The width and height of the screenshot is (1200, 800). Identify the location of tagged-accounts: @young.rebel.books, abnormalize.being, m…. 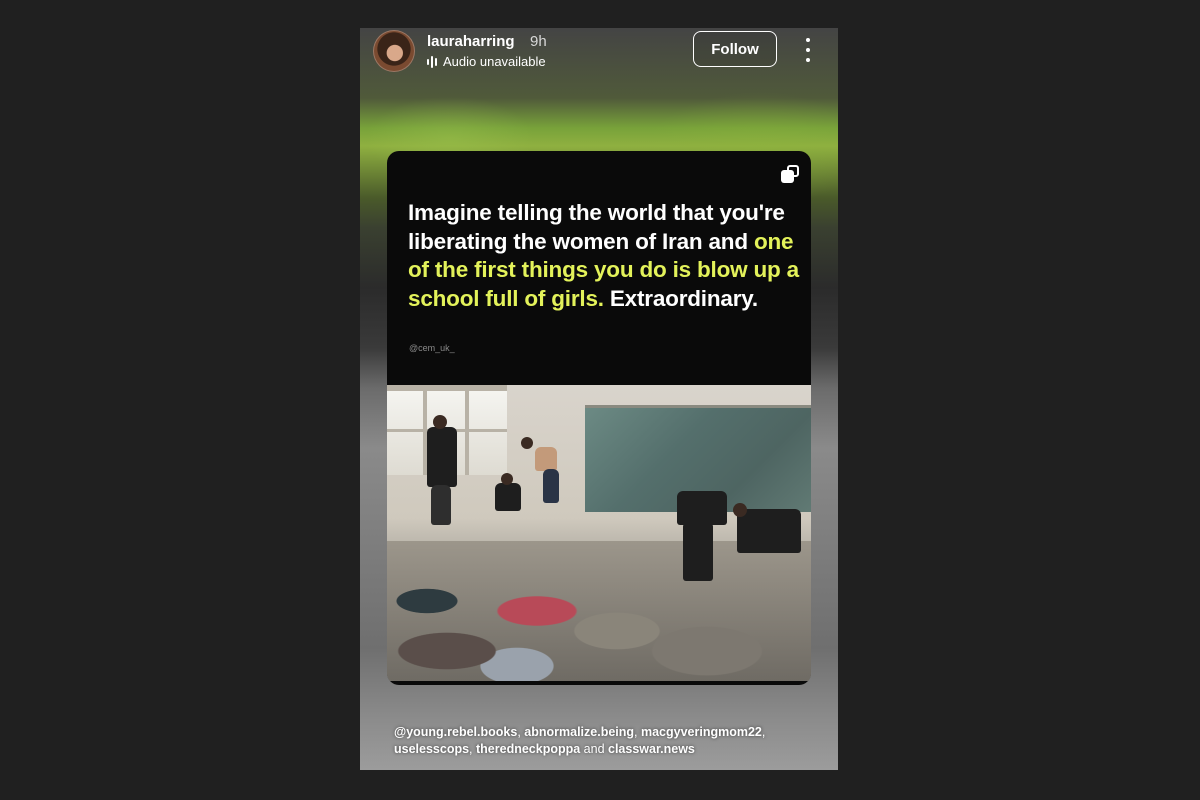
(580, 740).